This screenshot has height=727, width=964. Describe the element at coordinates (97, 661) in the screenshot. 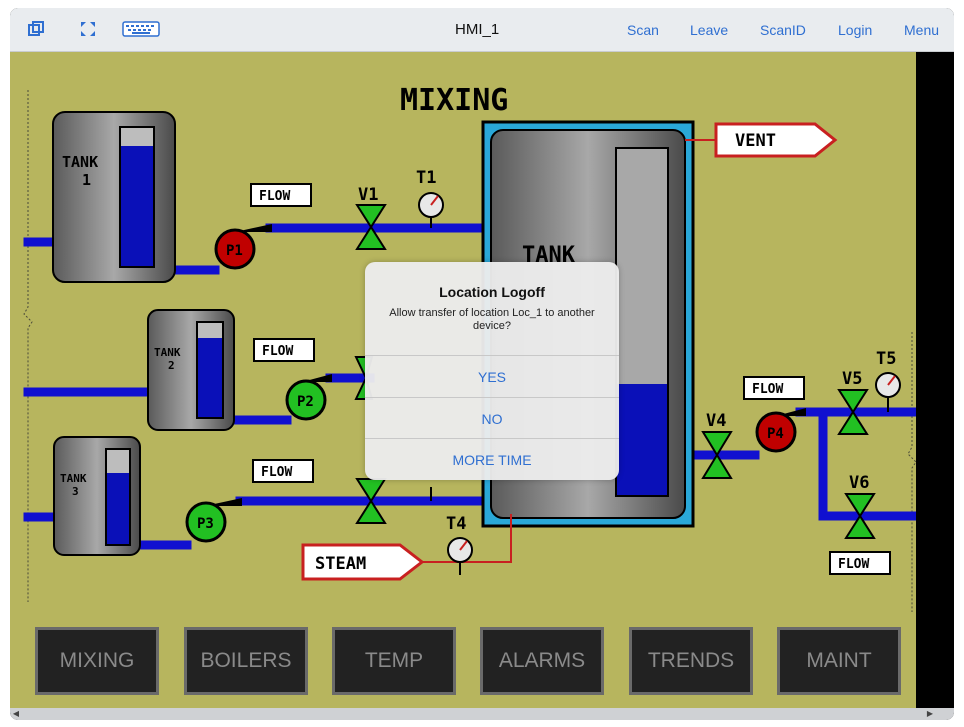

I see `nav-mixing-button: MIXING` at that location.